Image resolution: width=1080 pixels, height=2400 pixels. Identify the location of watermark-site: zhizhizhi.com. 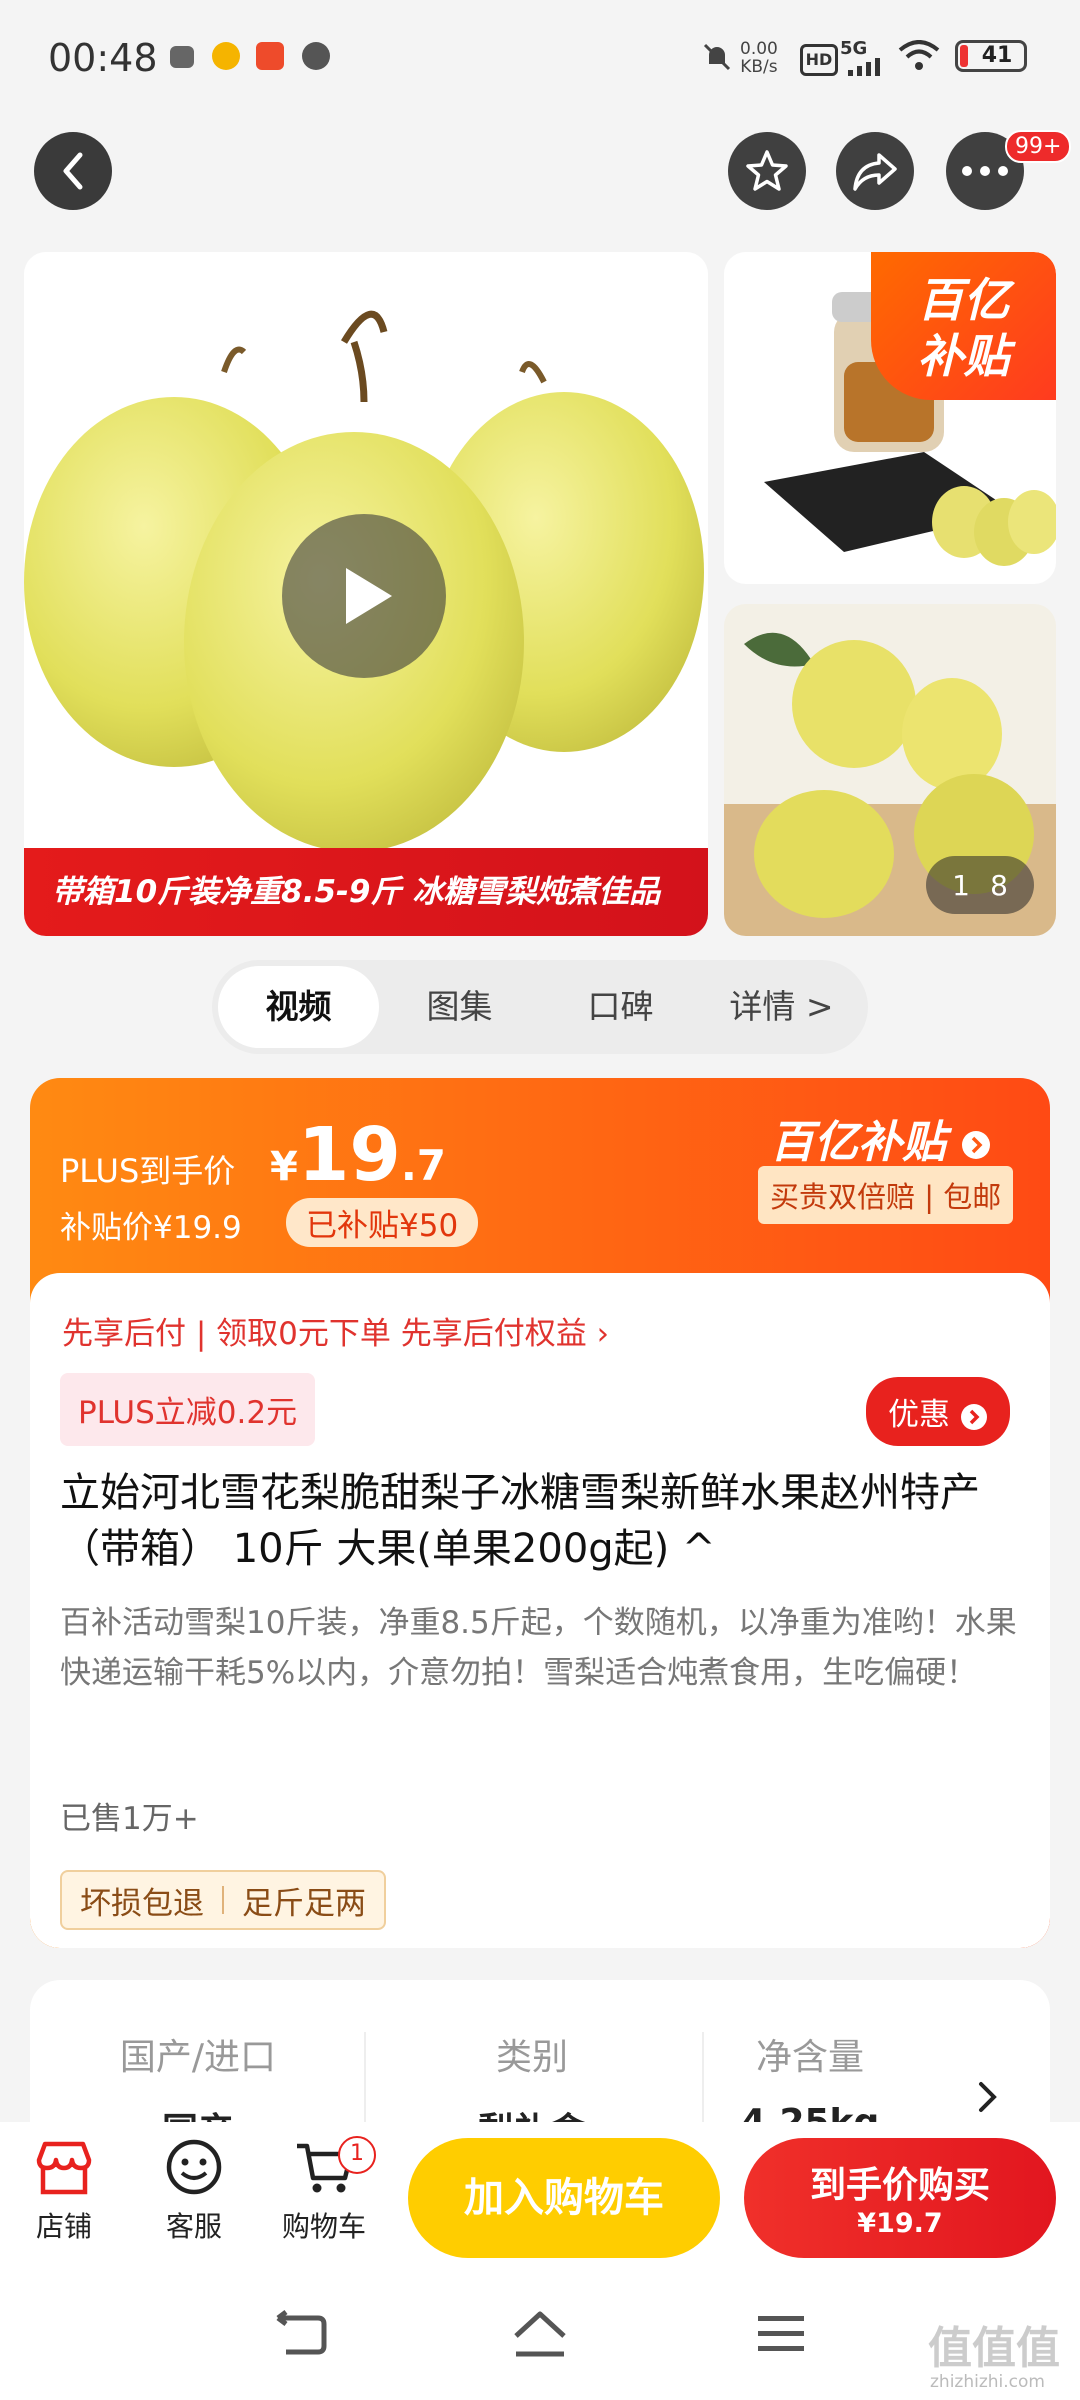
(987, 2382).